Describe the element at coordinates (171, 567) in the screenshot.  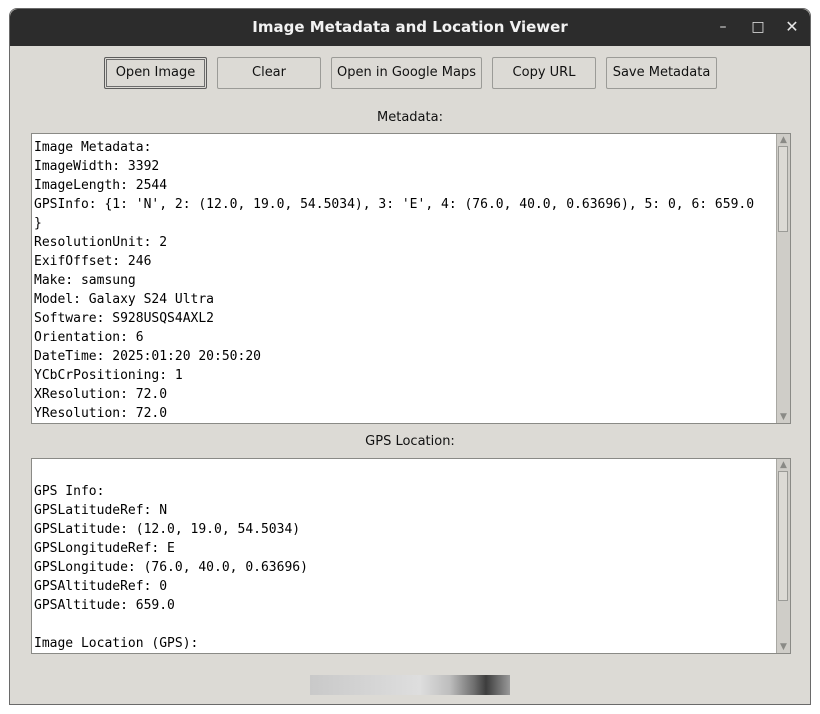
I see `gps-line: GPSLongitude: (76.0, 40.0, 0.63696)` at that location.